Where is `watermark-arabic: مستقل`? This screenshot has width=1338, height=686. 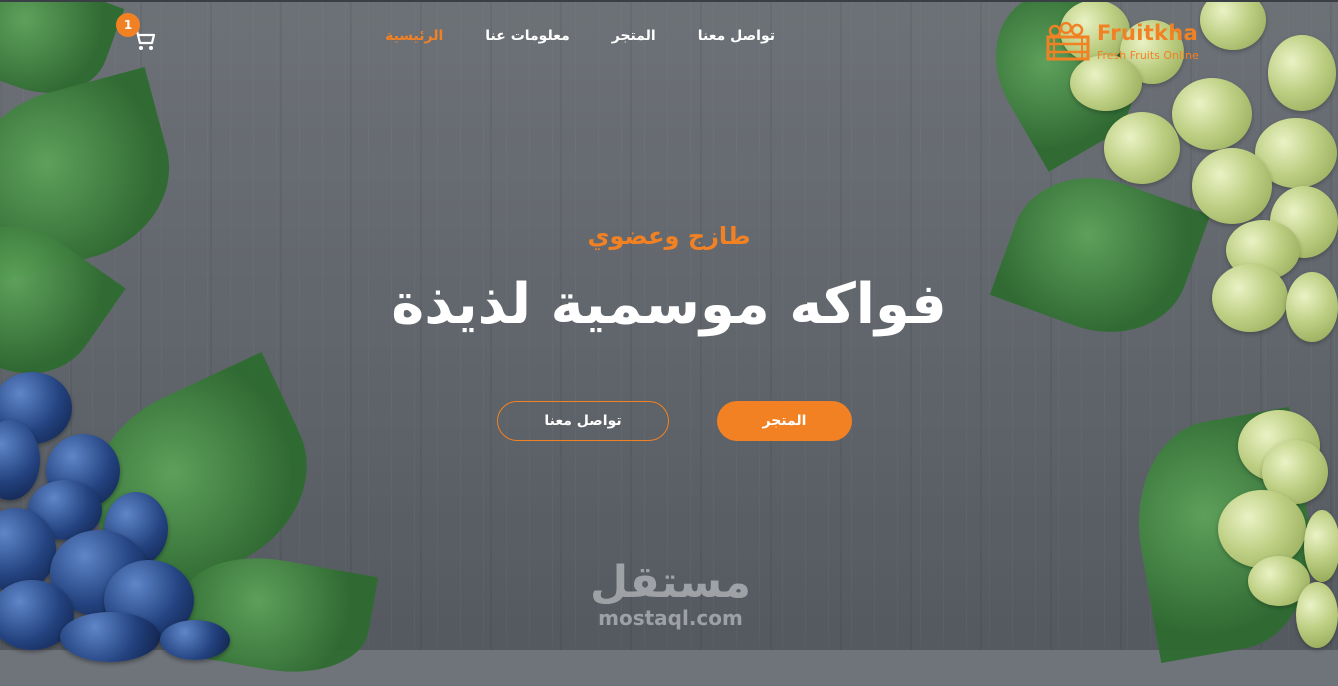
watermark-arabic: مستقل is located at coordinates (670, 582).